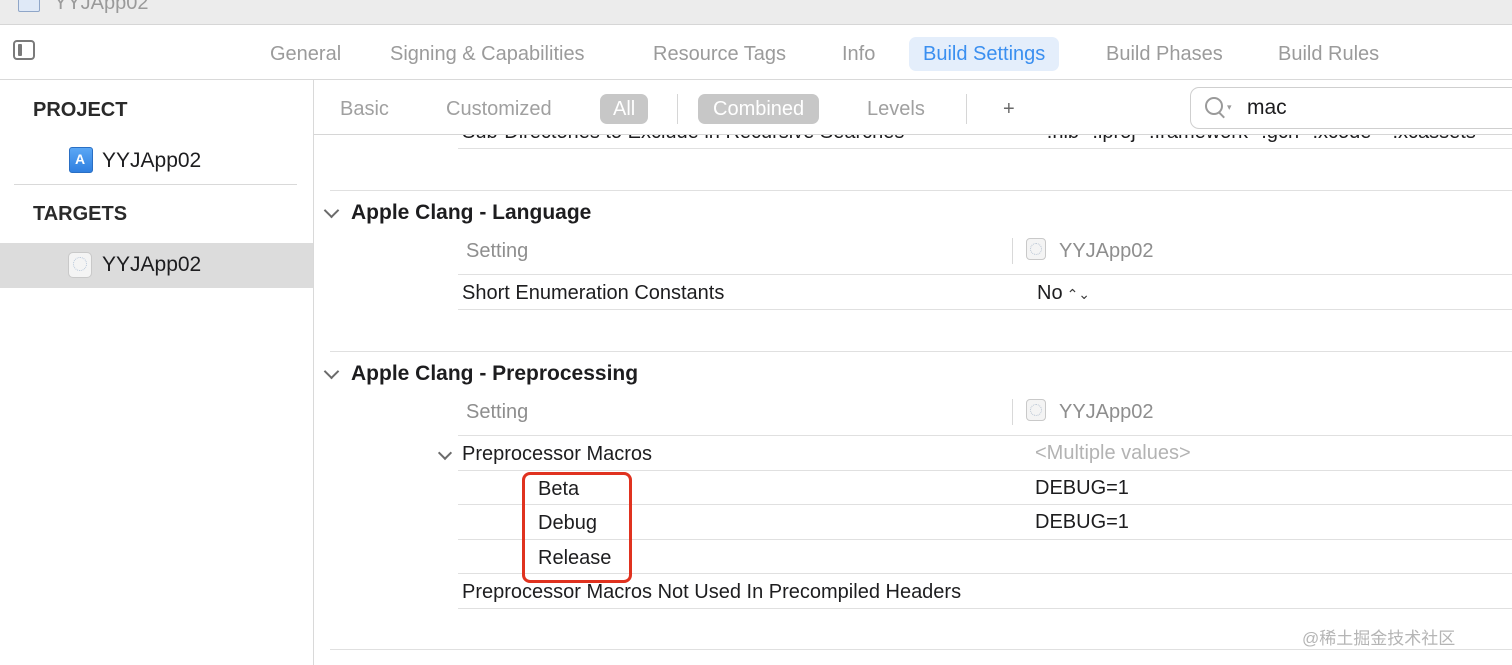 The height and width of the screenshot is (665, 1512). Describe the element at coordinates (1267, 108) in the screenshot. I see `search-input: mac` at that location.